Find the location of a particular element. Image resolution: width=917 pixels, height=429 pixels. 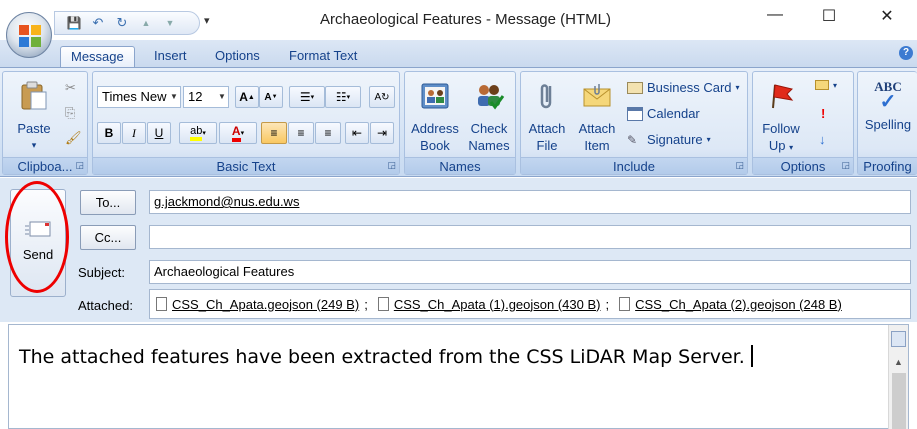

tab-insert: Insert is located at coordinates (170, 57).